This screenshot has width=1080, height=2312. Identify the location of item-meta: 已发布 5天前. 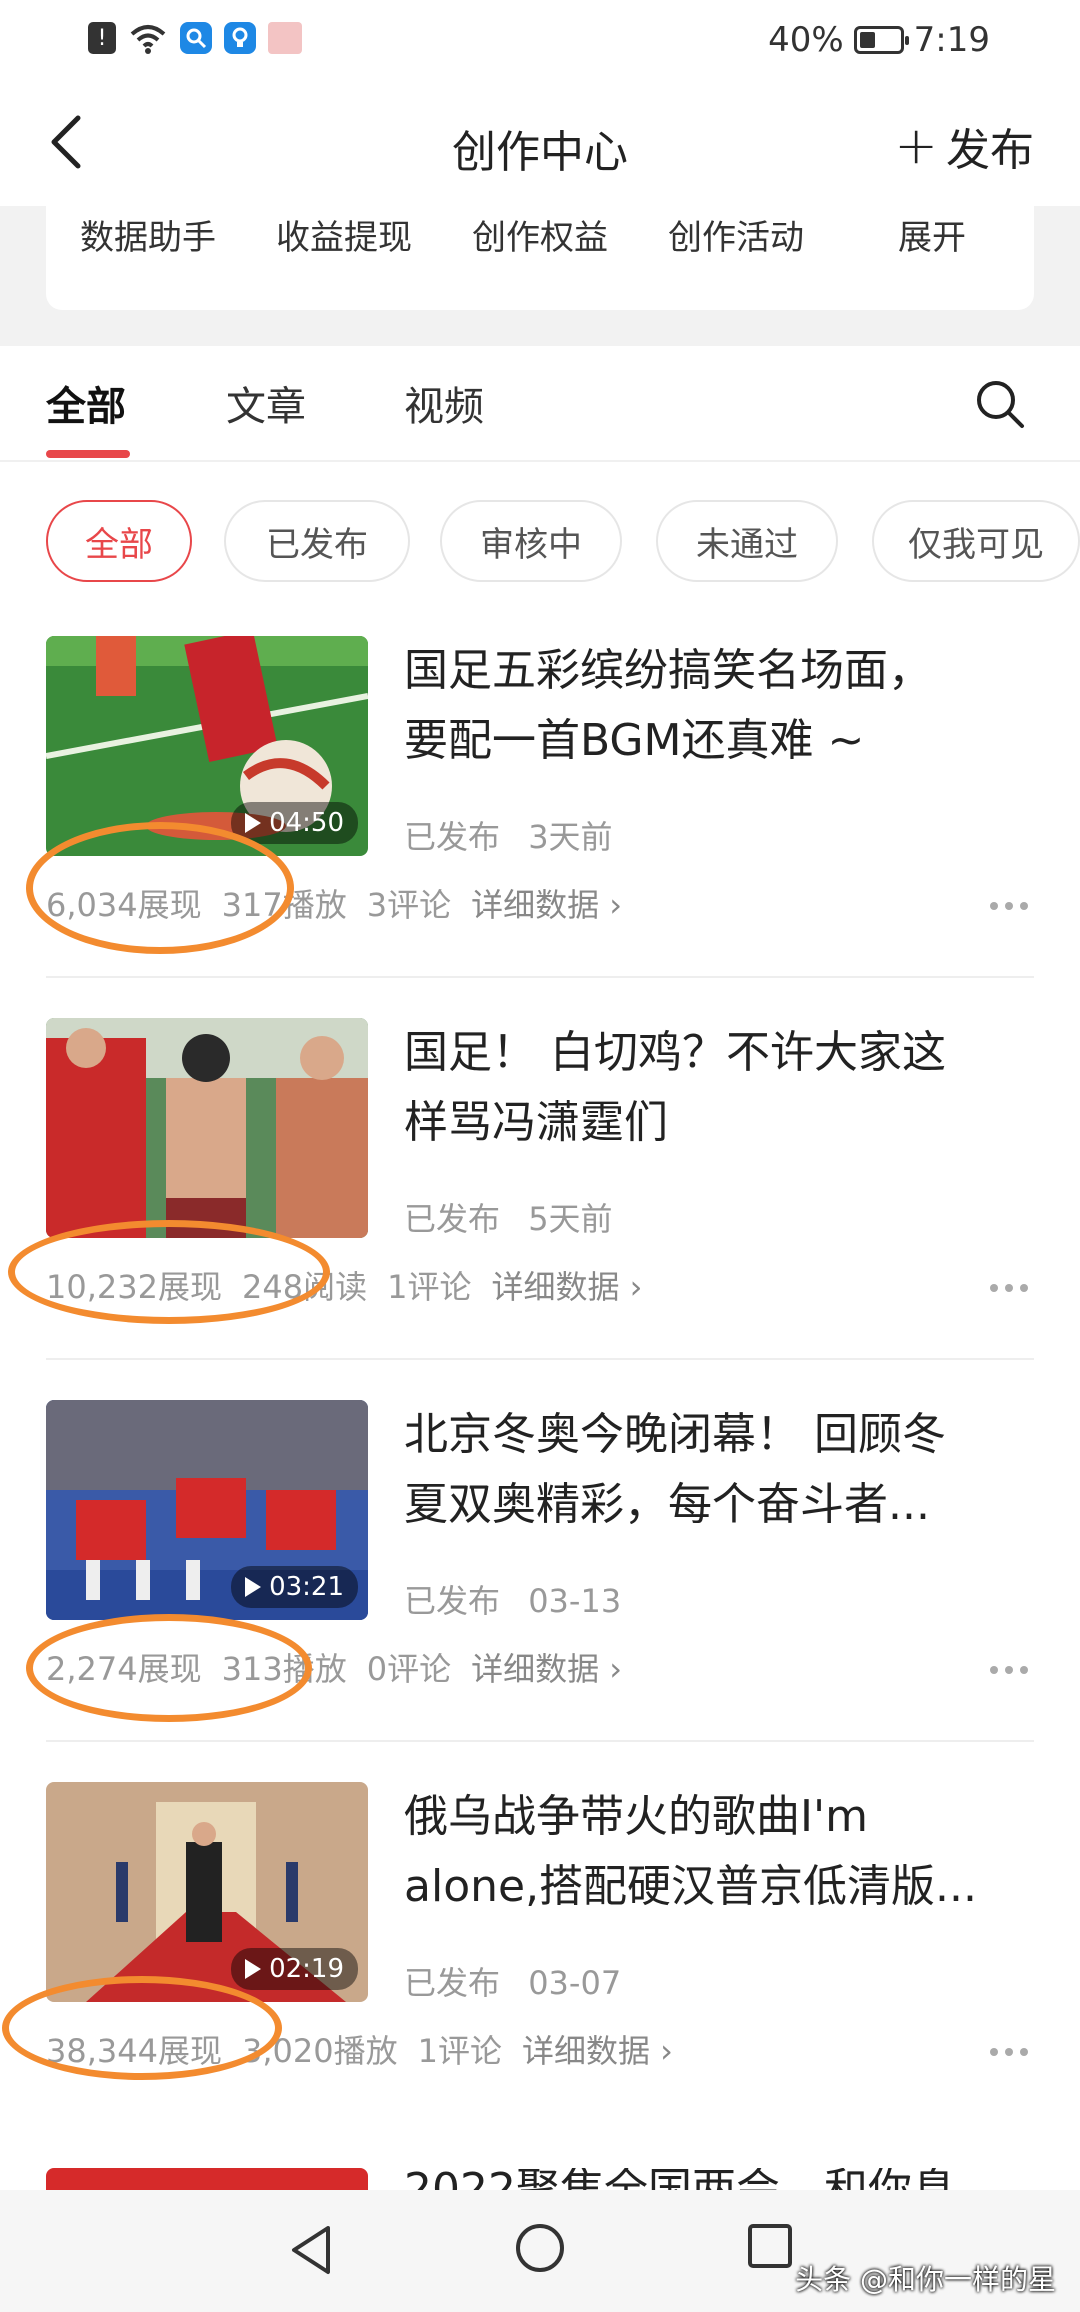
(517, 1217).